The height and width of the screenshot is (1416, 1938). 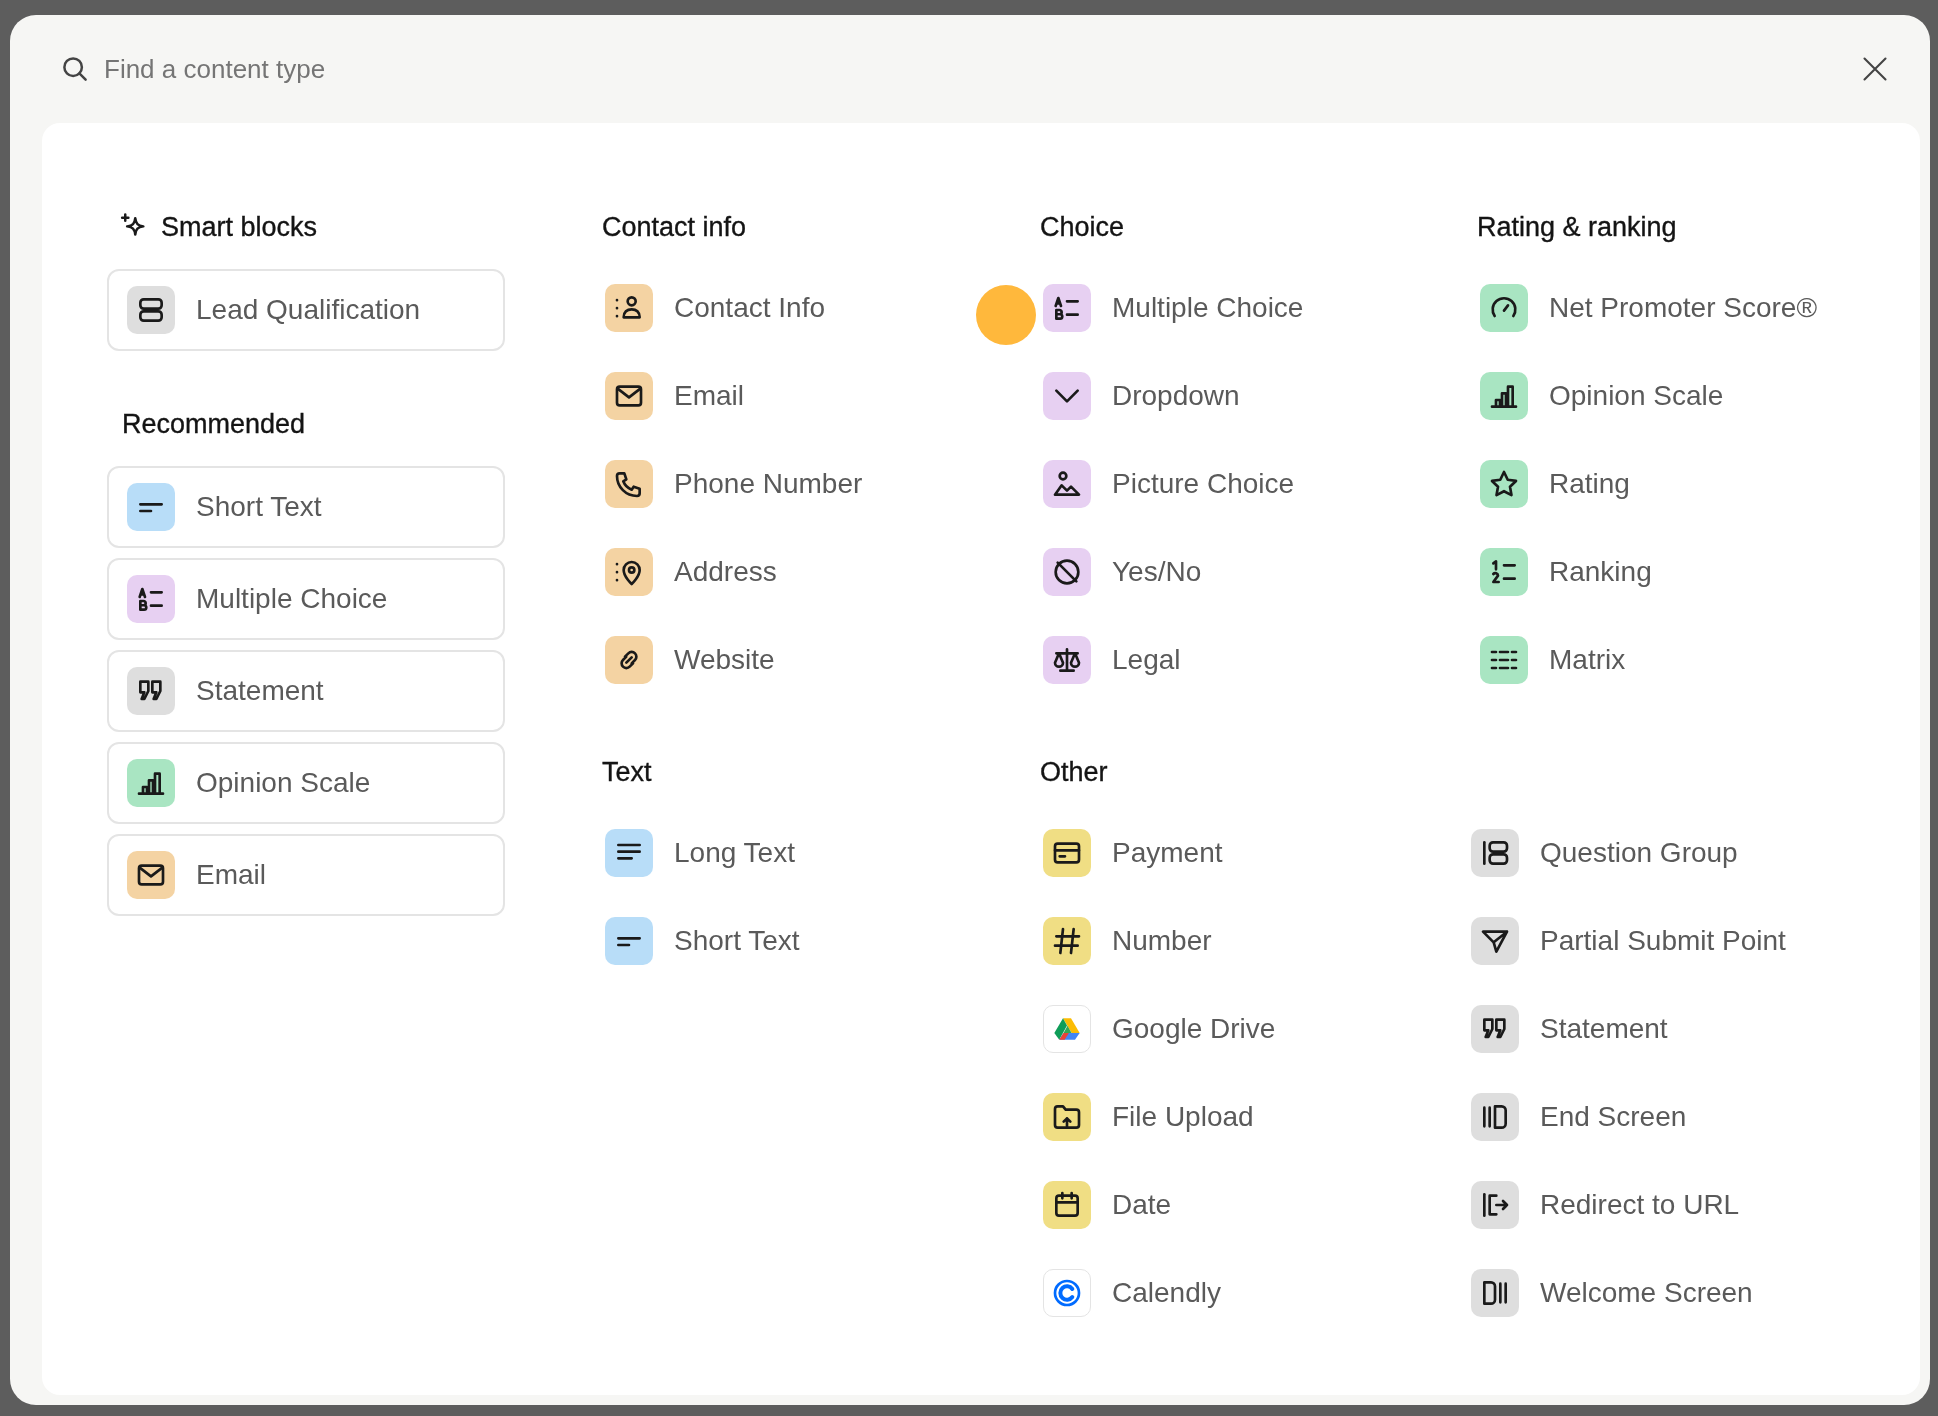 I want to click on content-type-option: Partial Submit Point, so click(x=1628, y=941).